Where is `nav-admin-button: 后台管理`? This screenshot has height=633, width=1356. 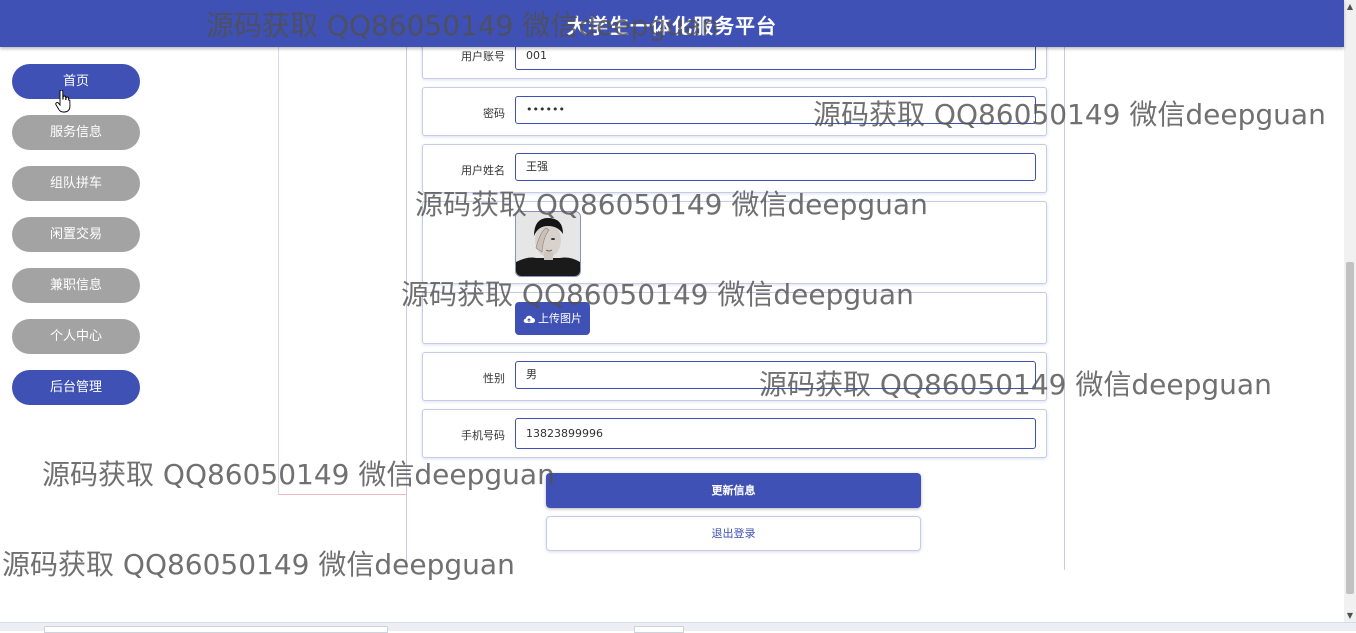
nav-admin-button: 后台管理 is located at coordinates (76, 387).